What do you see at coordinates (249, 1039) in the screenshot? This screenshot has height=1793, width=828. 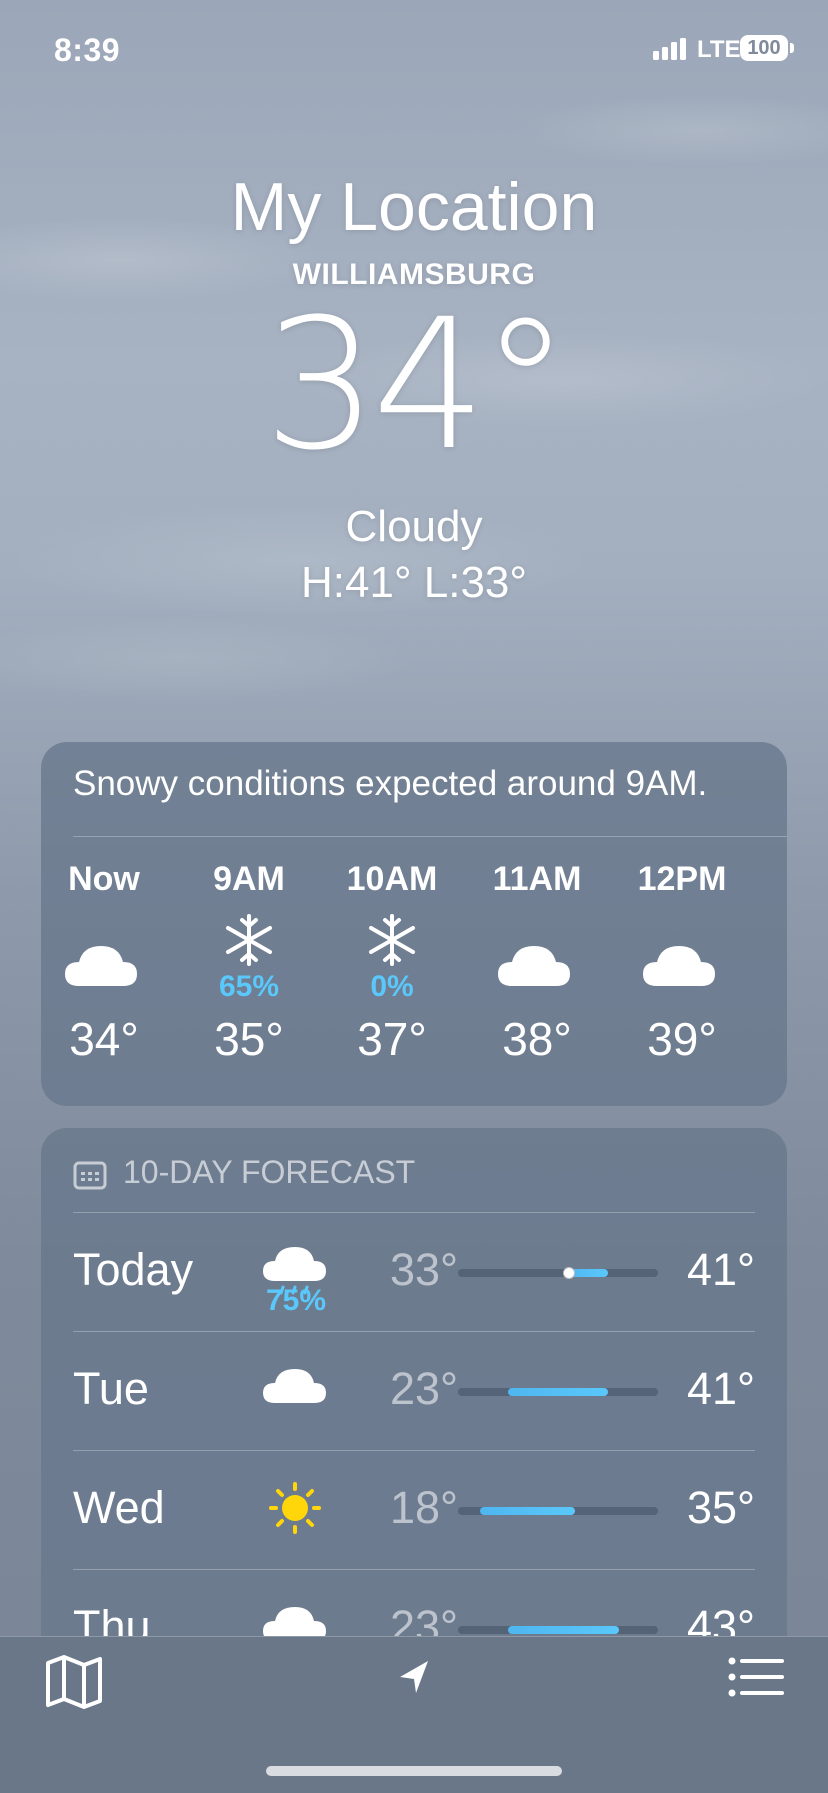 I see `hour-temp: 35°` at bounding box center [249, 1039].